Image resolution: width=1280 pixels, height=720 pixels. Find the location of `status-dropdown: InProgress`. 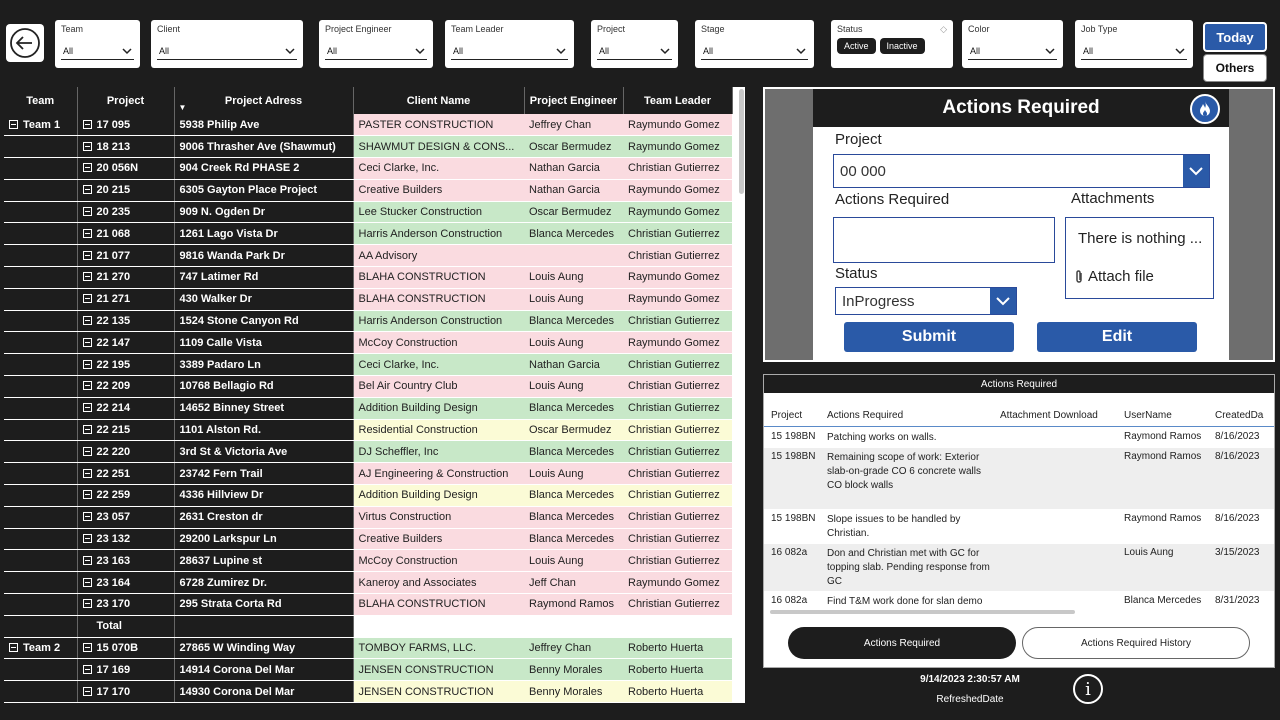

status-dropdown: InProgress is located at coordinates (926, 301).